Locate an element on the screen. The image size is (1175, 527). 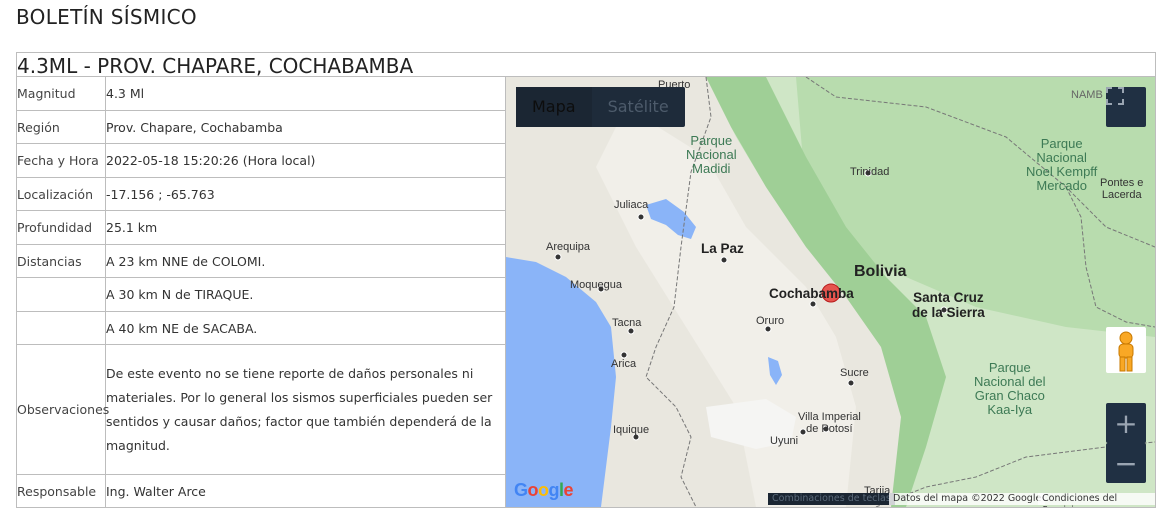
map-label: Moquegua is located at coordinates (596, 285).